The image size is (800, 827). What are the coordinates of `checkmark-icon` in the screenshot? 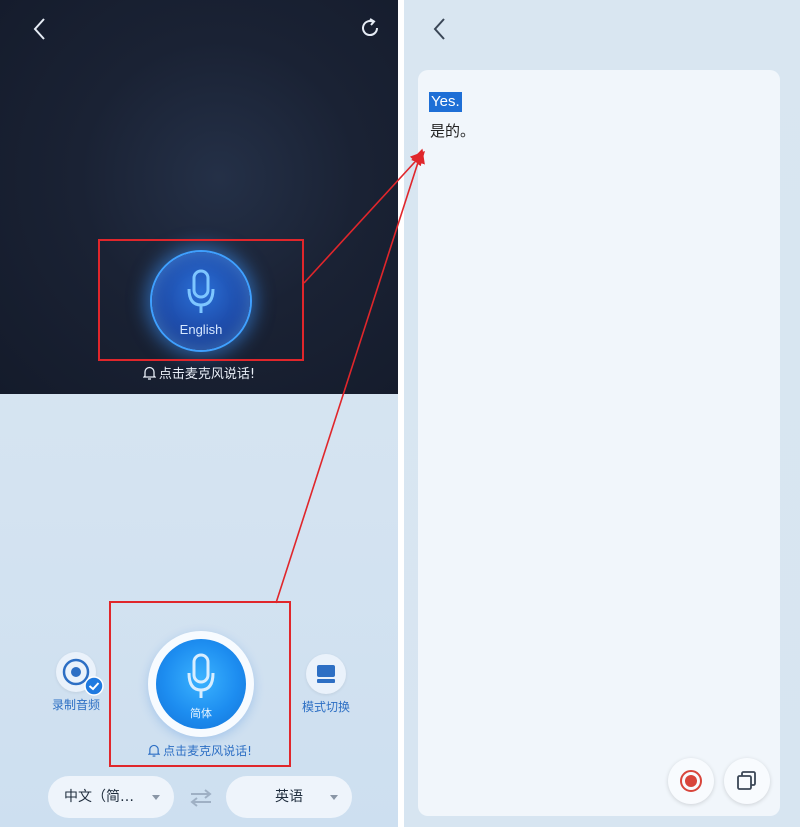 It's located at (94, 686).